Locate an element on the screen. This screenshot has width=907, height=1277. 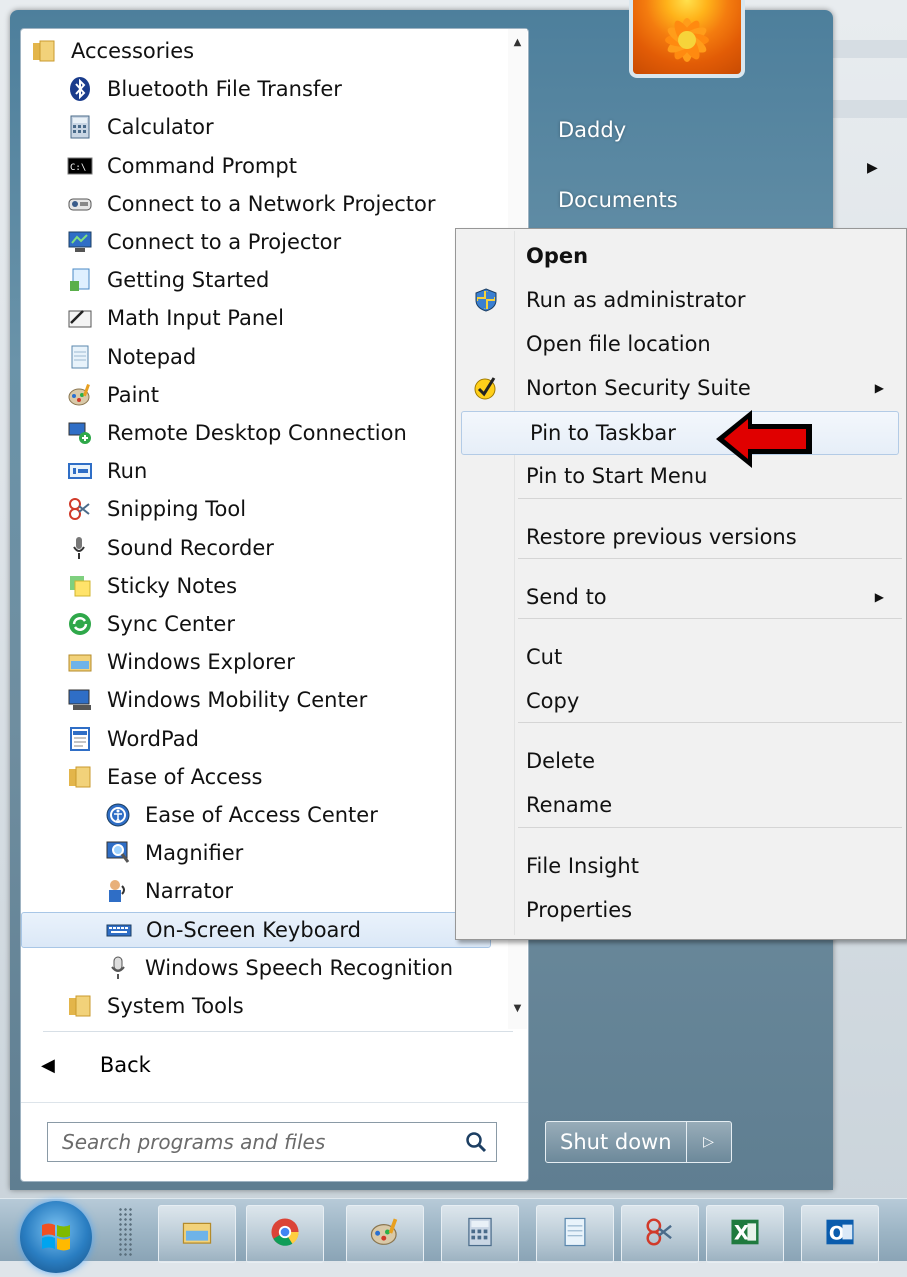
program-item: WordPad is located at coordinates (133, 739).